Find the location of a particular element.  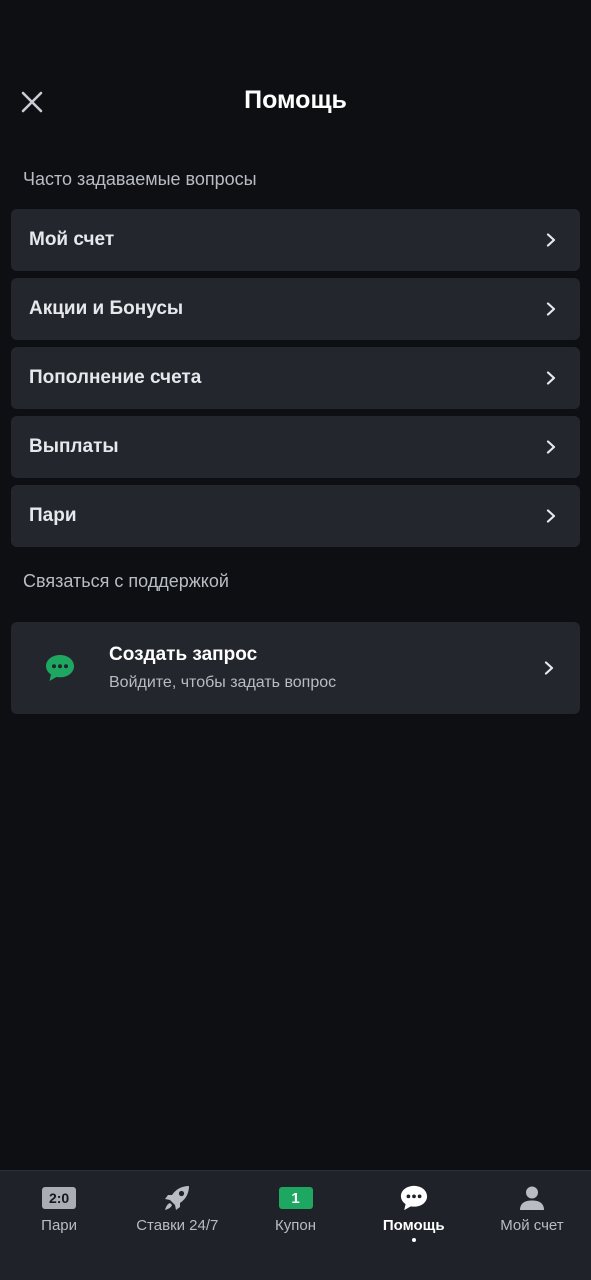

score-icon: 2:0 is located at coordinates (59, 1198).